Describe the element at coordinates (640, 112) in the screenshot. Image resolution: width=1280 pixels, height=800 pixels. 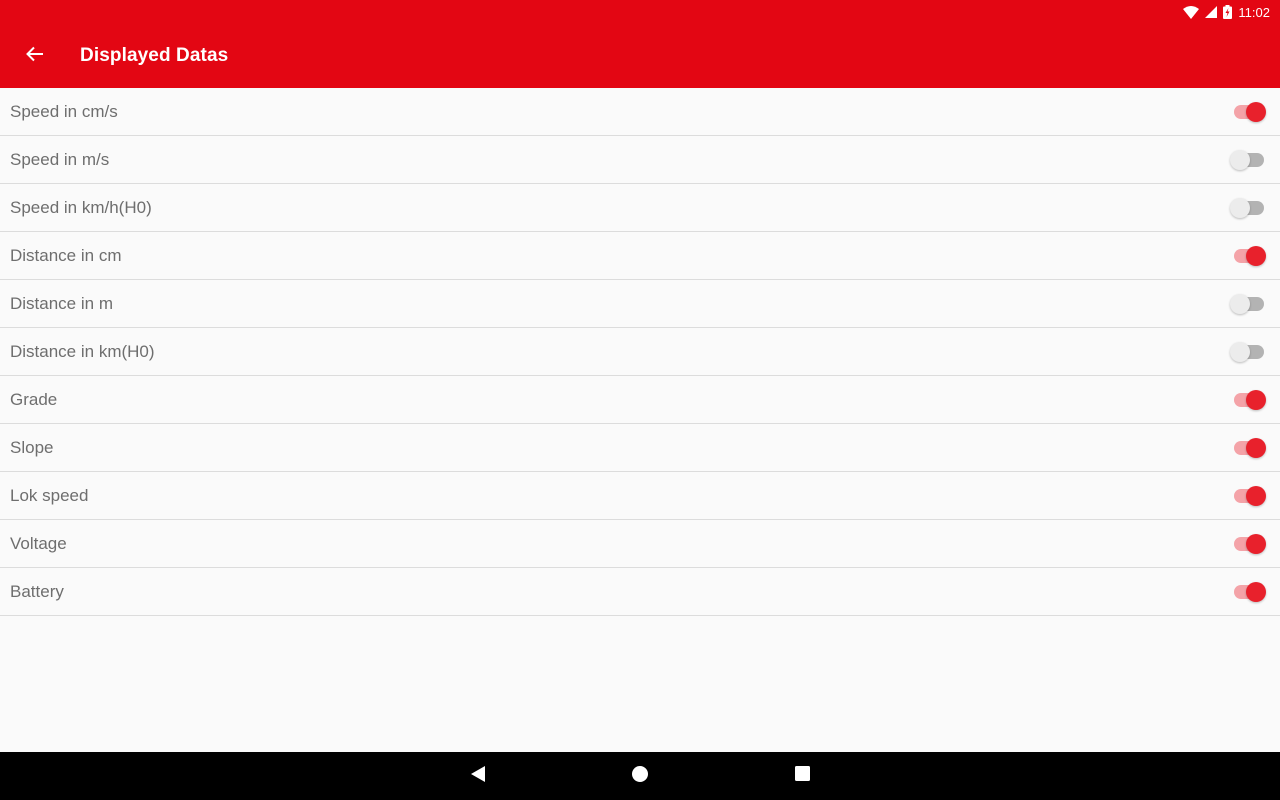
I see `settings-row: Speed in cm/s` at that location.